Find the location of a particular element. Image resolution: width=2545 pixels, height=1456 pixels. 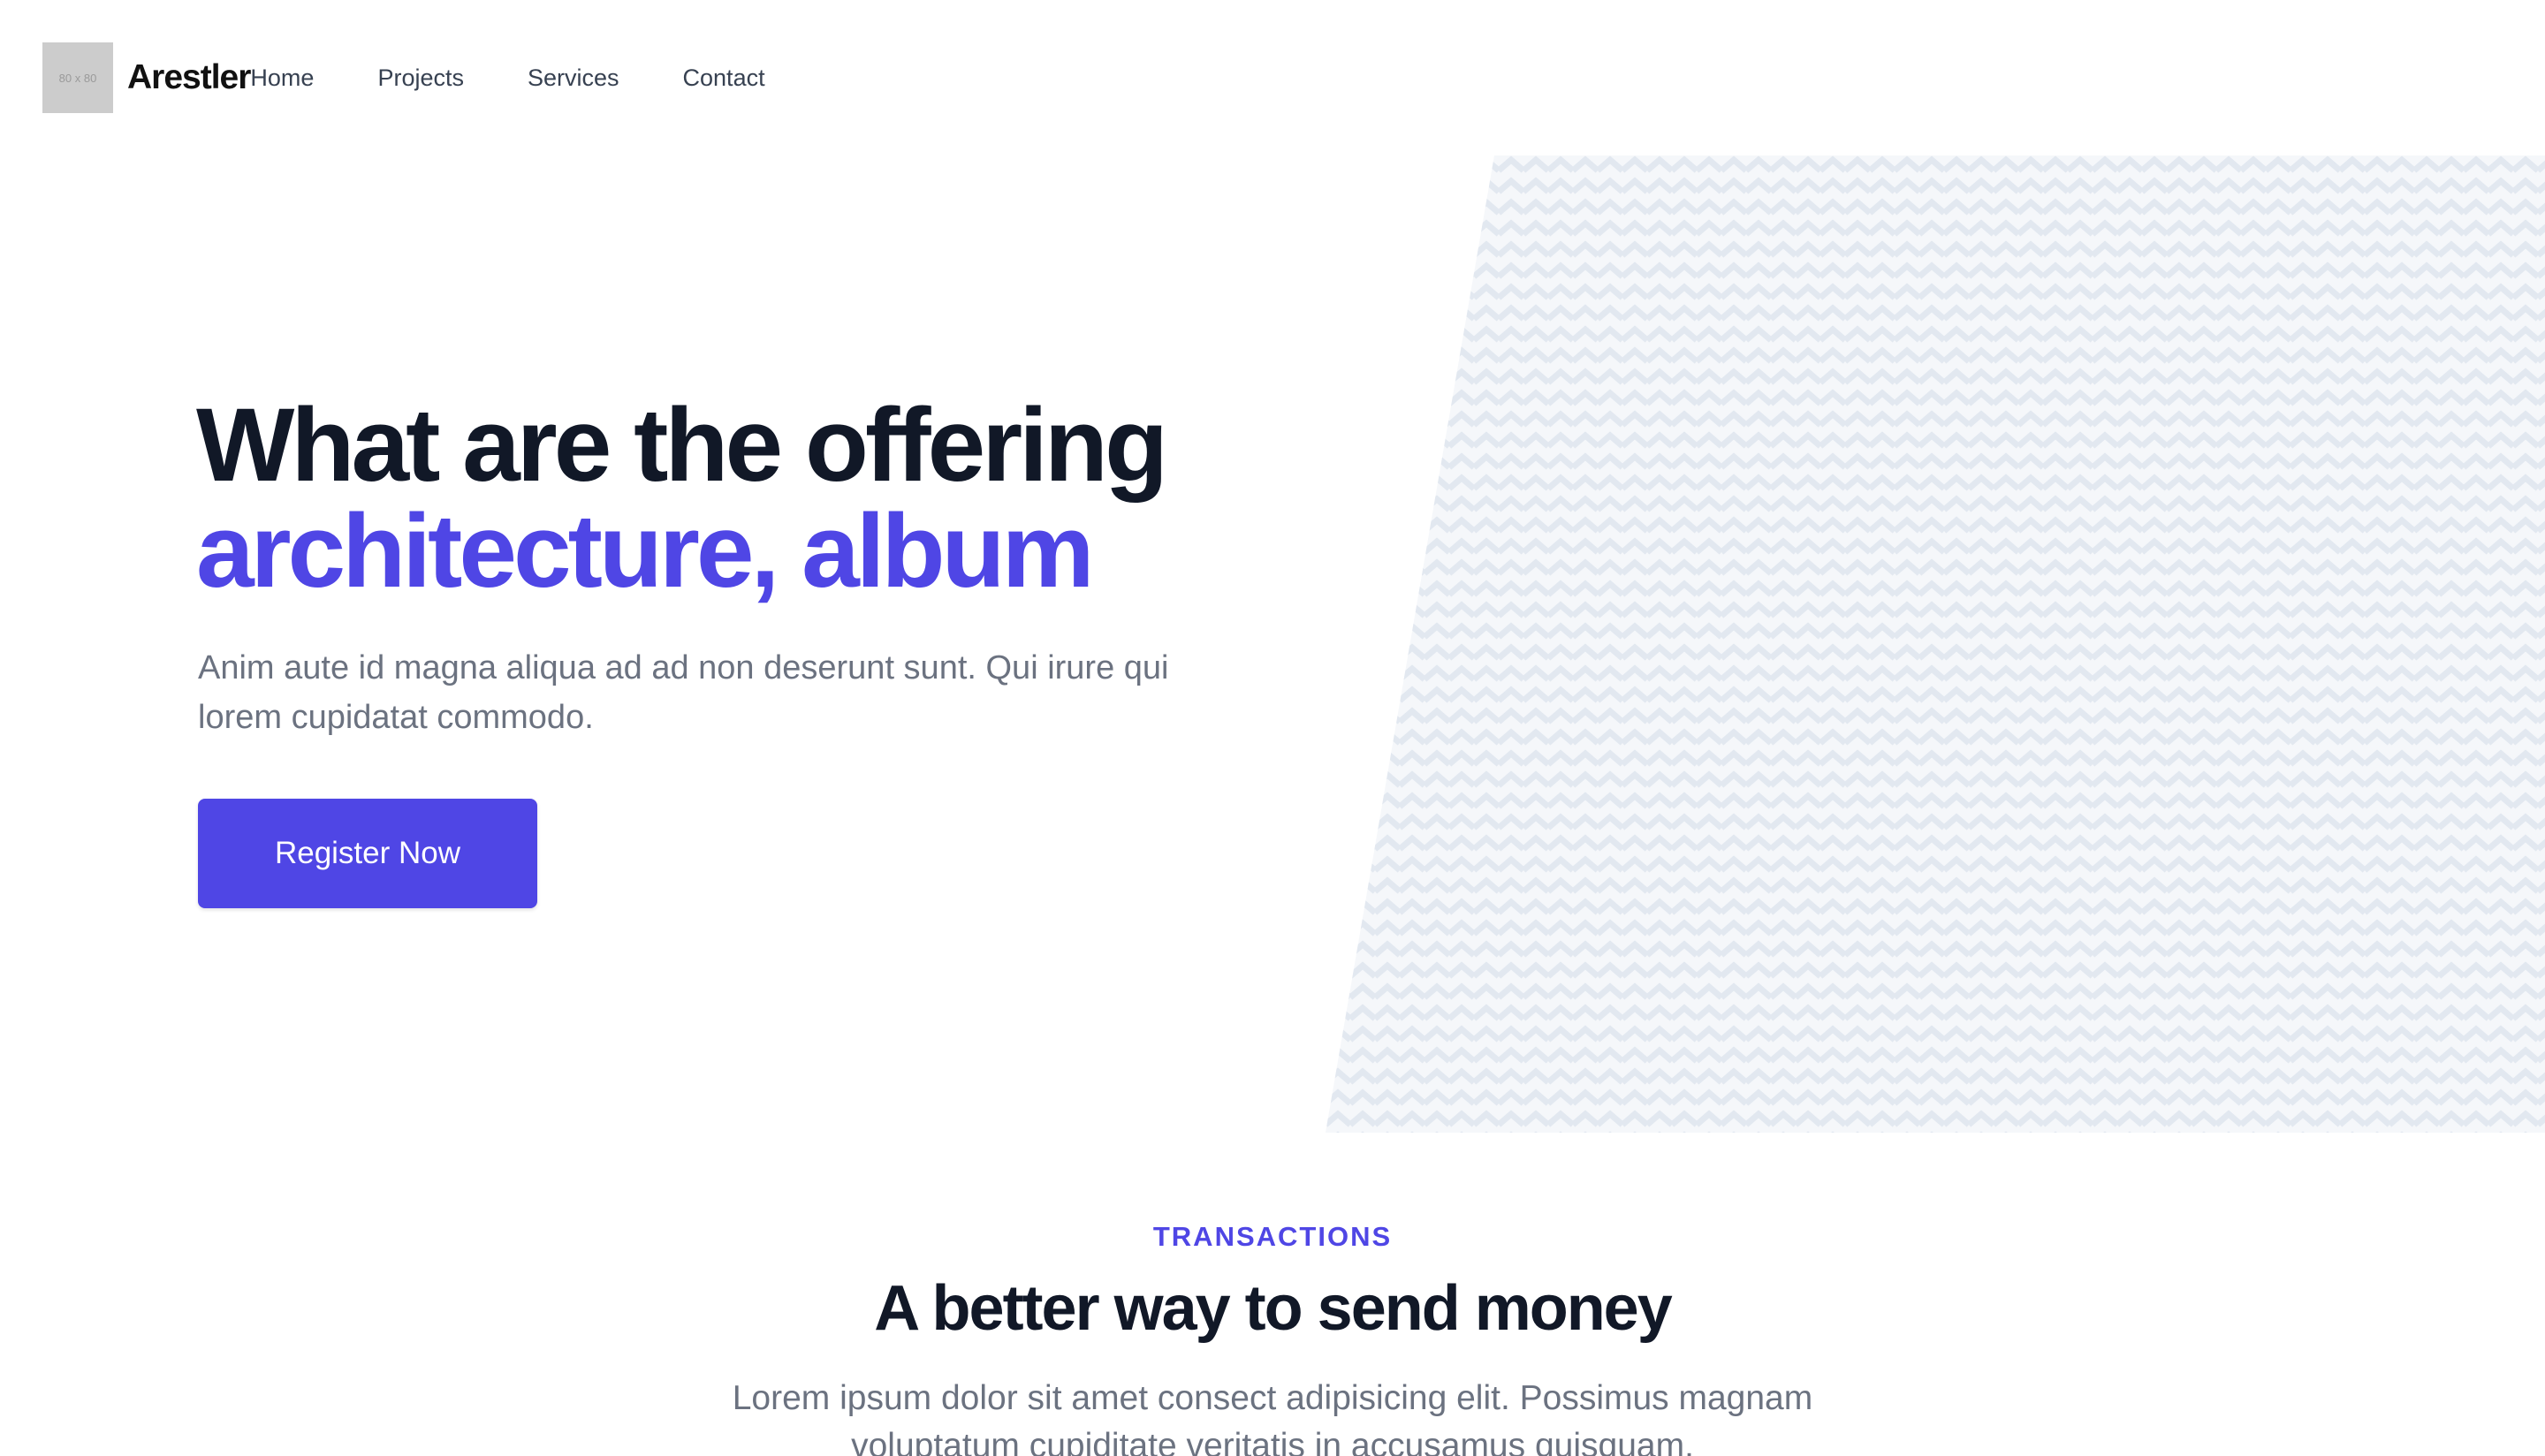

hero-title-line1: What are the offering is located at coordinates (682, 445).